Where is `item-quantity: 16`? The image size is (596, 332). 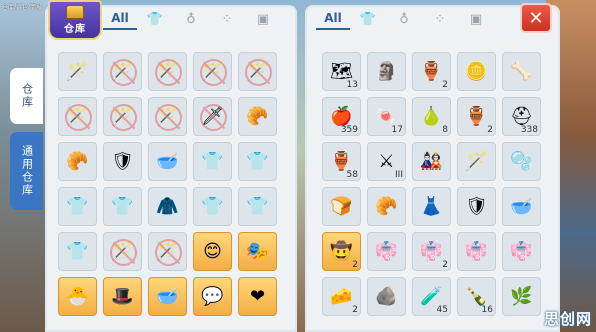 item-quantity: 16 is located at coordinates (487, 310).